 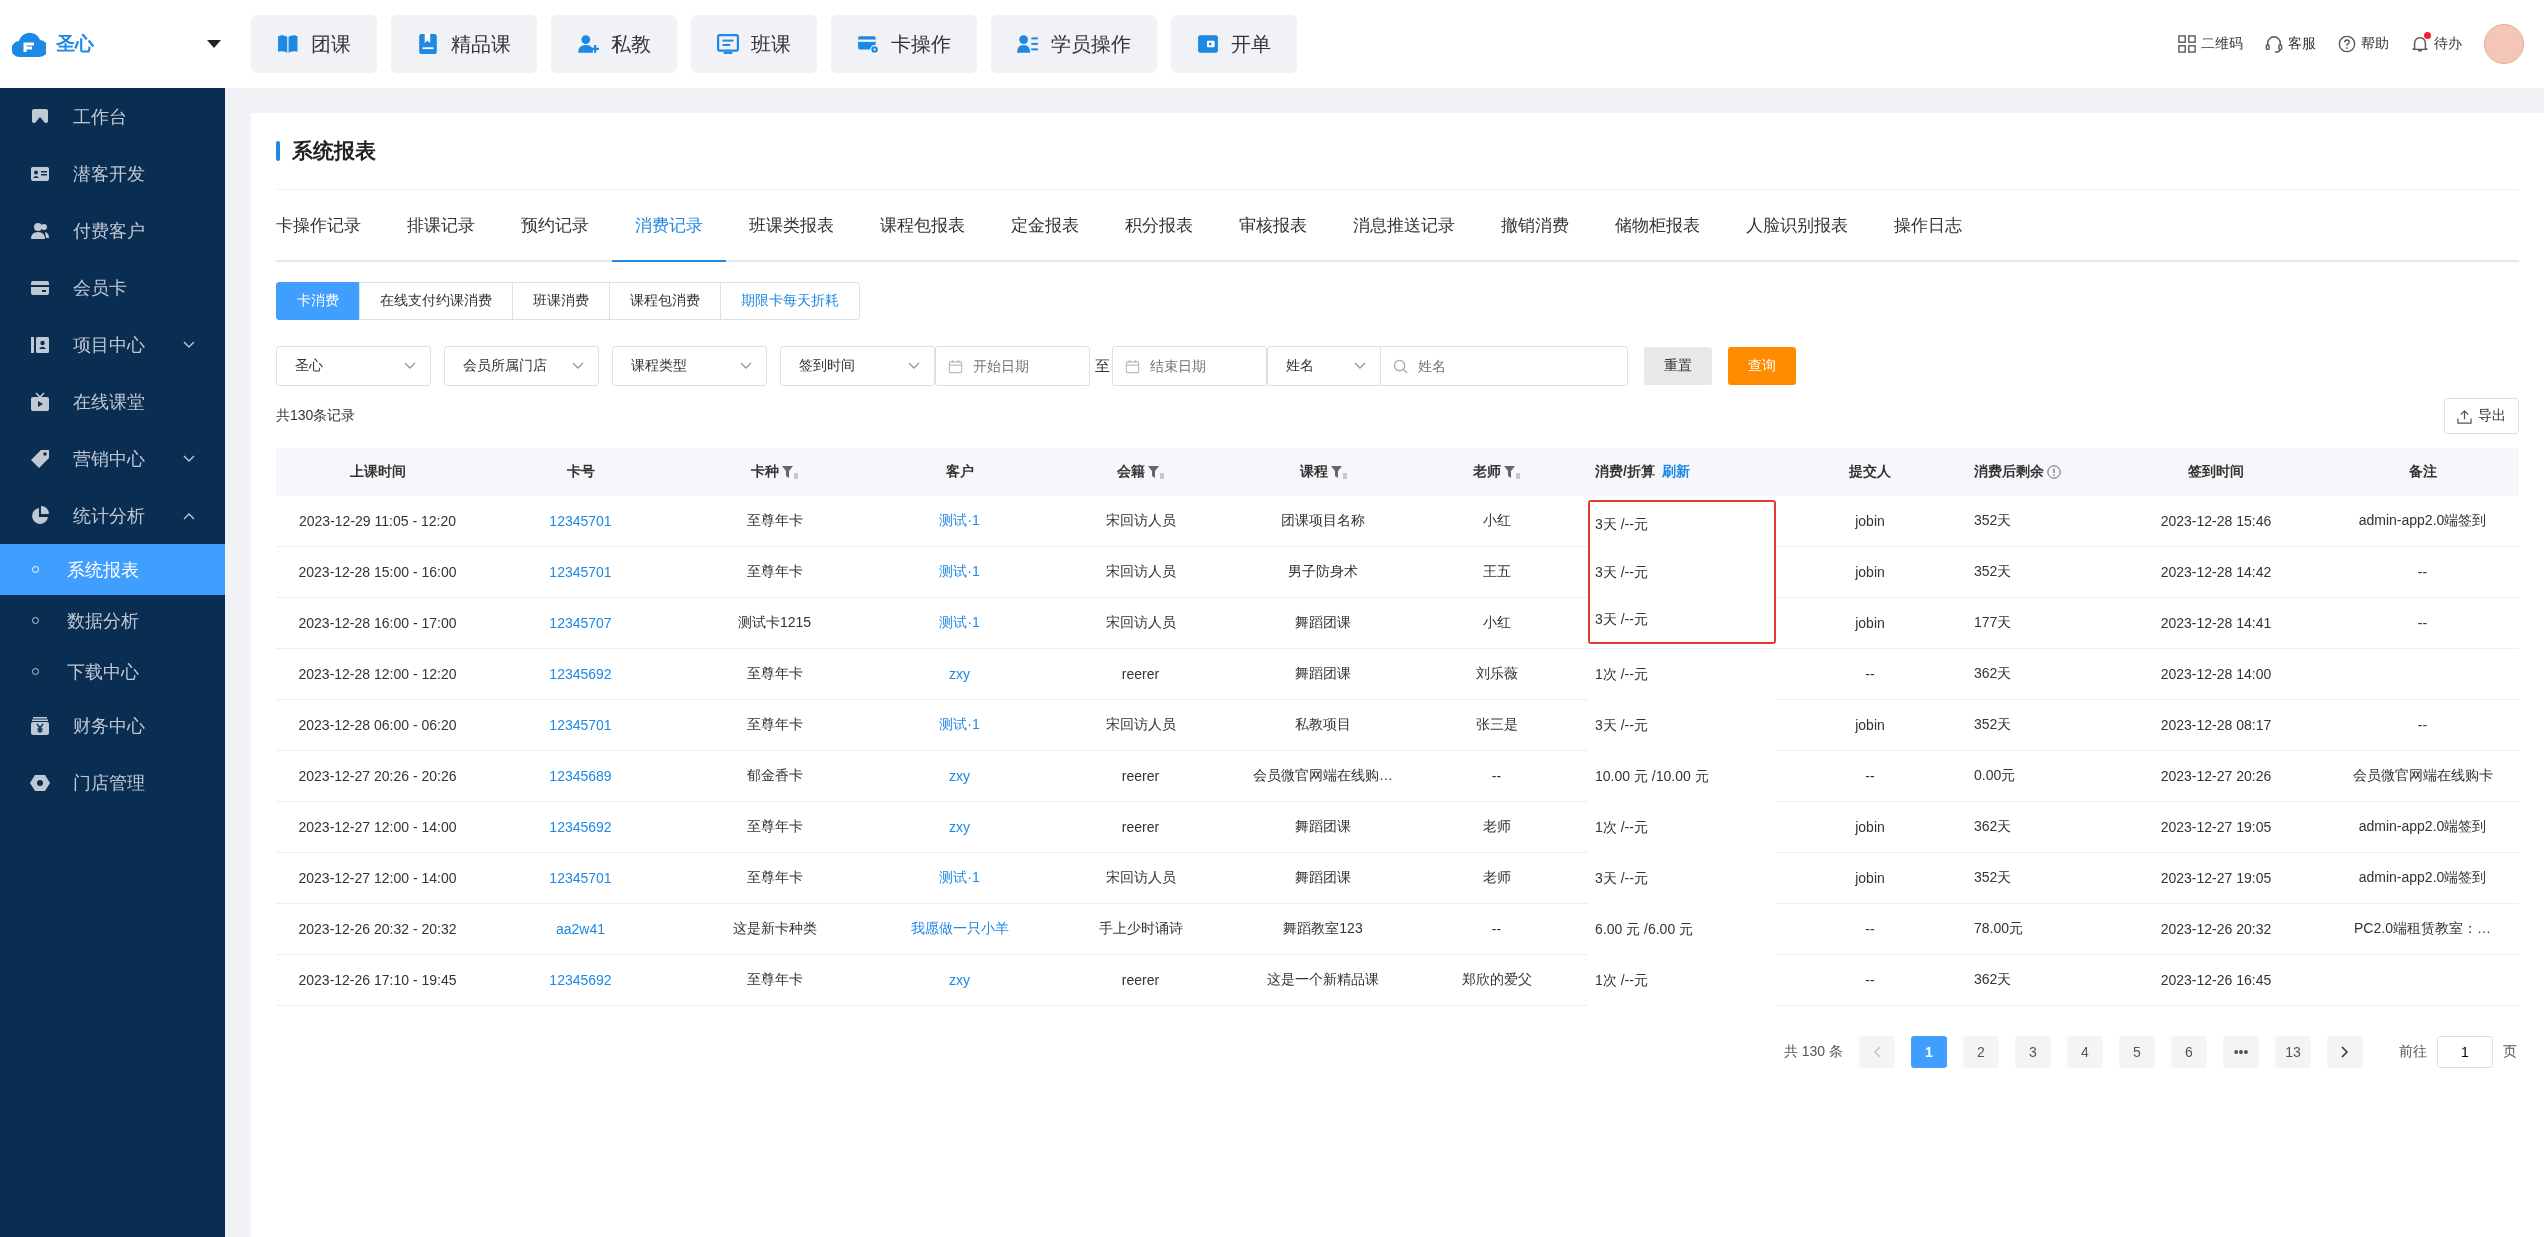 I want to click on sidebar-item: 门店管理, so click(x=112, y=782).